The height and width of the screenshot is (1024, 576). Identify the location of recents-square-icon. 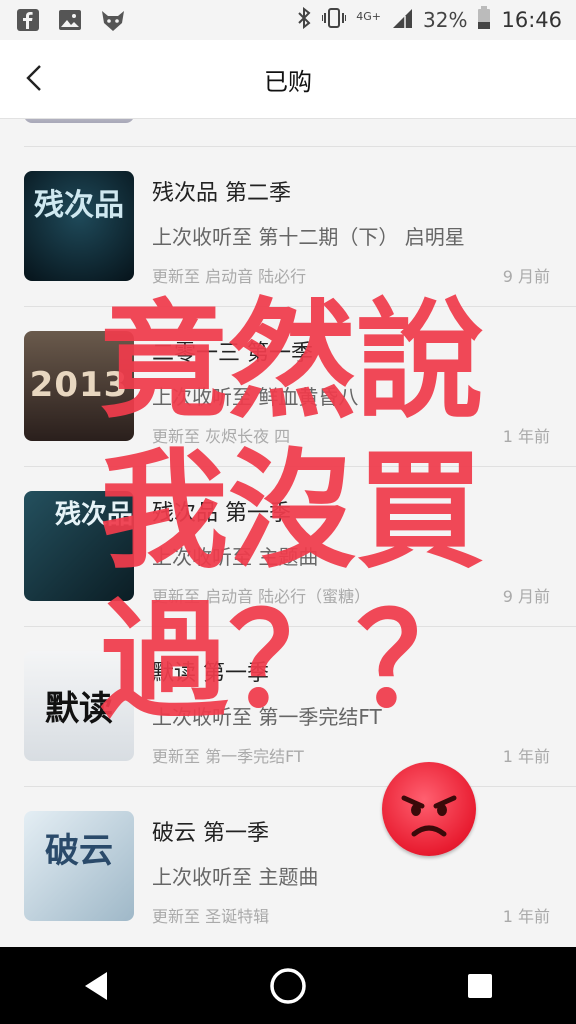
(480, 985).